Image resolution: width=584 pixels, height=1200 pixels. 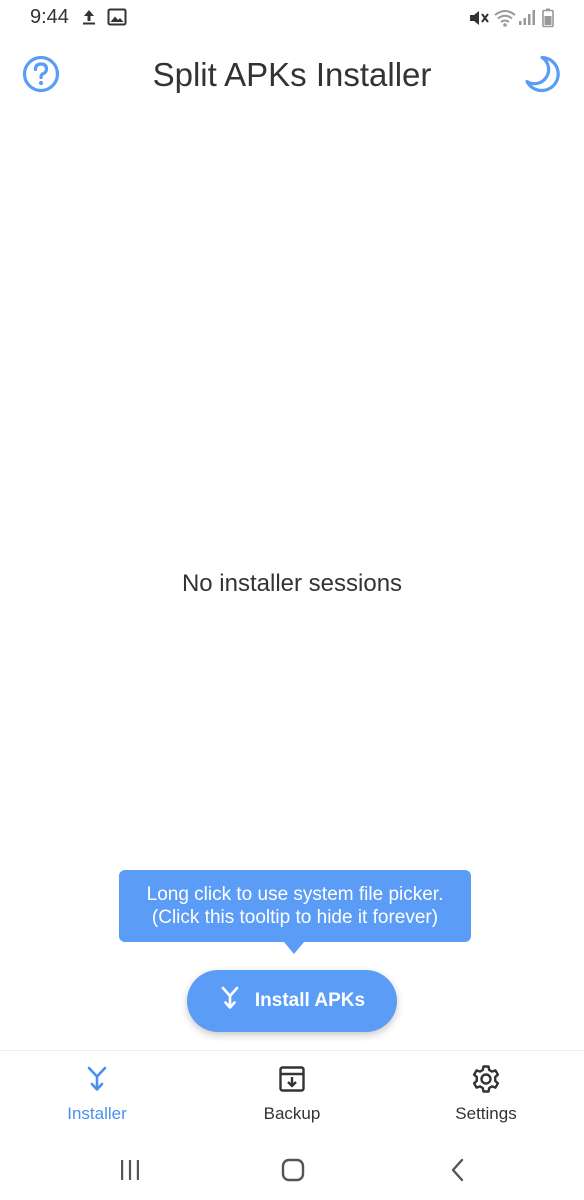 I want to click on status-bar: 9:44, so click(x=292, y=18).